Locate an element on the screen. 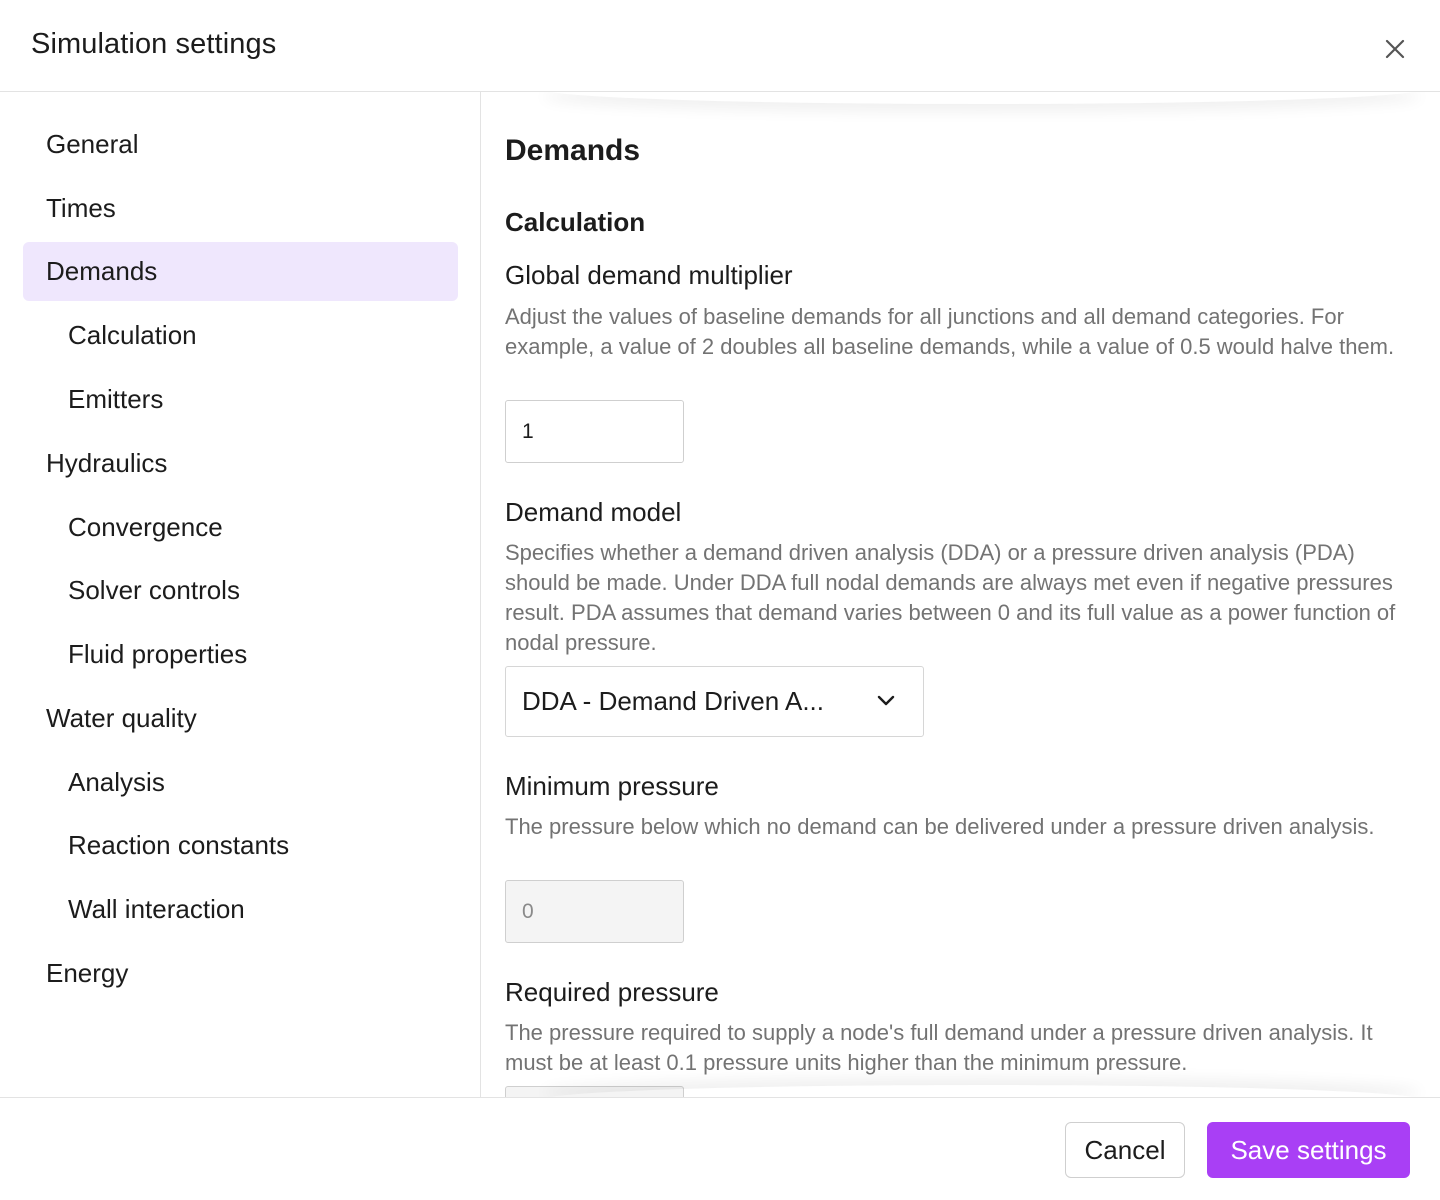 The width and height of the screenshot is (1440, 1200). sidebar-item-label: Emitters is located at coordinates (116, 399).